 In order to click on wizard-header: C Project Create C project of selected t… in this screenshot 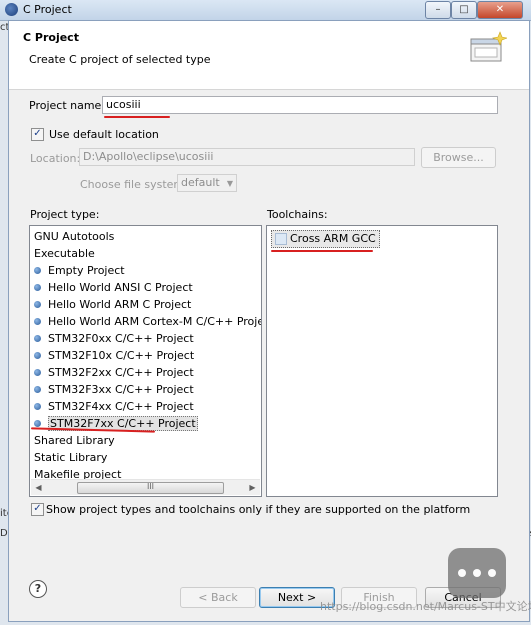, I will do `click(269, 55)`.